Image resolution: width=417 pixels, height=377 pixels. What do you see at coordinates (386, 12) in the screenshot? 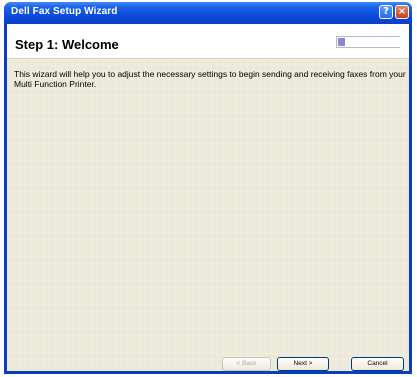
I see `help-icon: ?` at bounding box center [386, 12].